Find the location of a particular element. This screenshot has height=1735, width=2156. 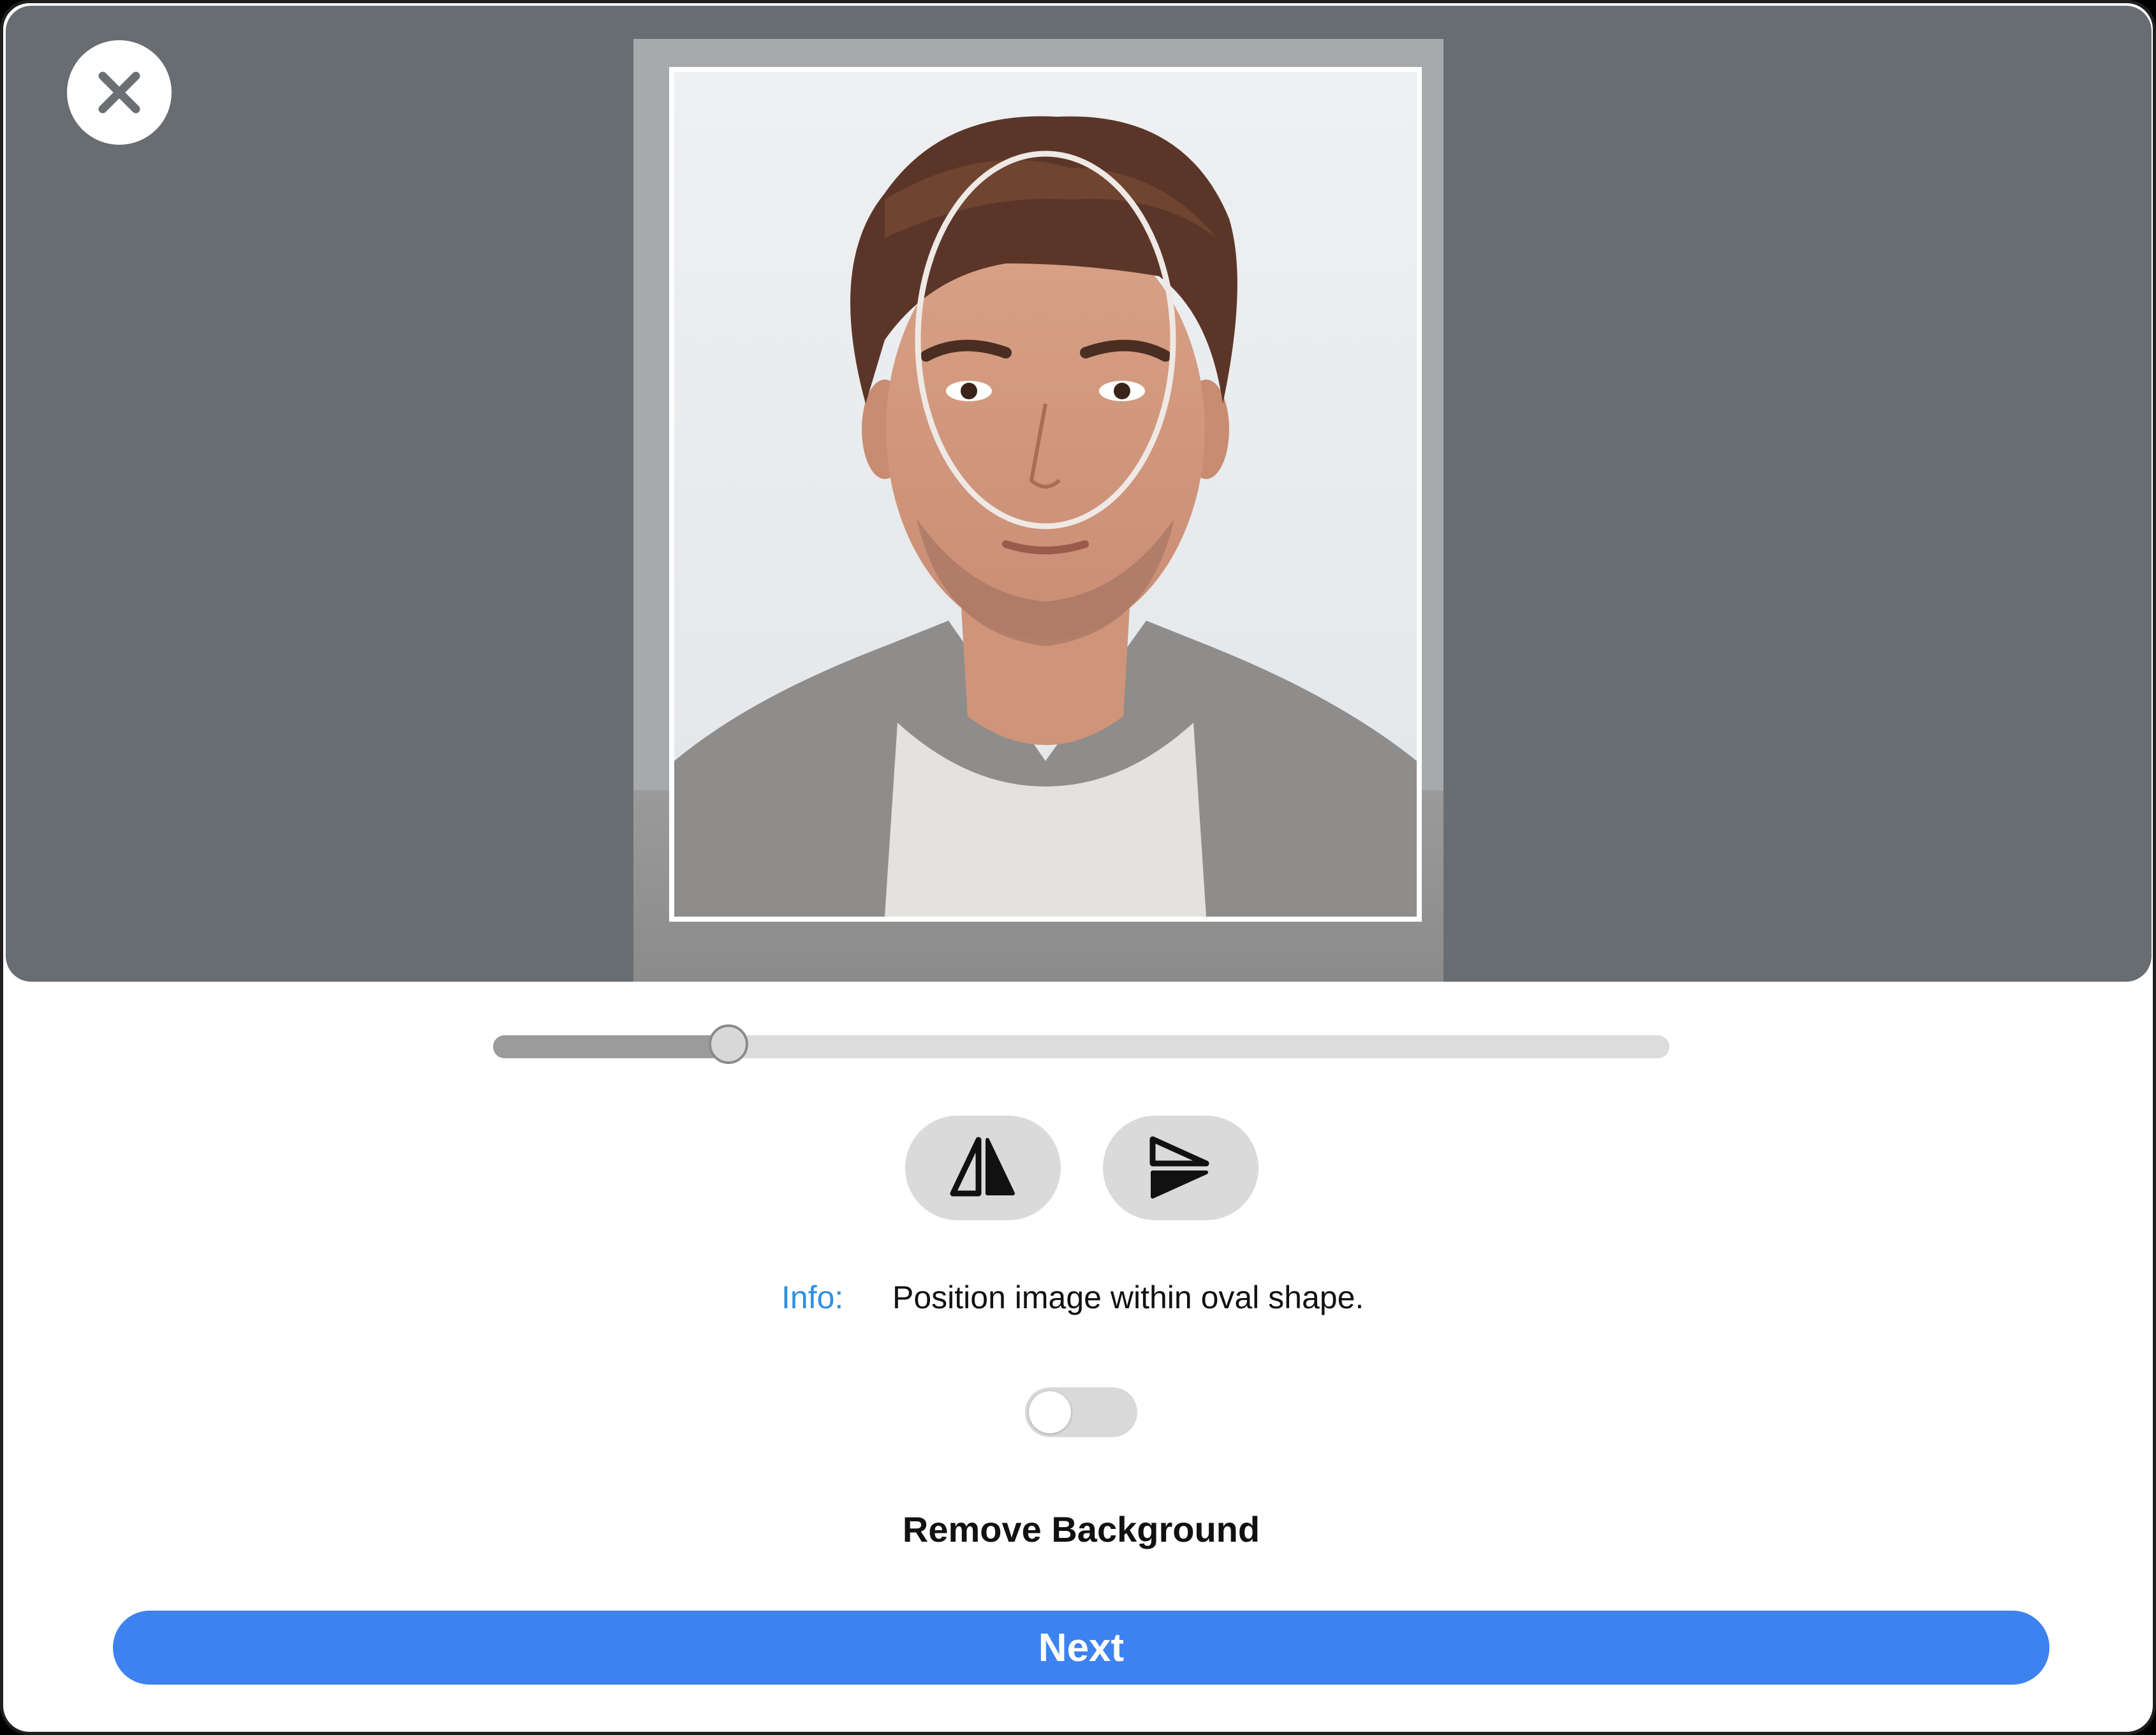

close-button is located at coordinates (119, 92).